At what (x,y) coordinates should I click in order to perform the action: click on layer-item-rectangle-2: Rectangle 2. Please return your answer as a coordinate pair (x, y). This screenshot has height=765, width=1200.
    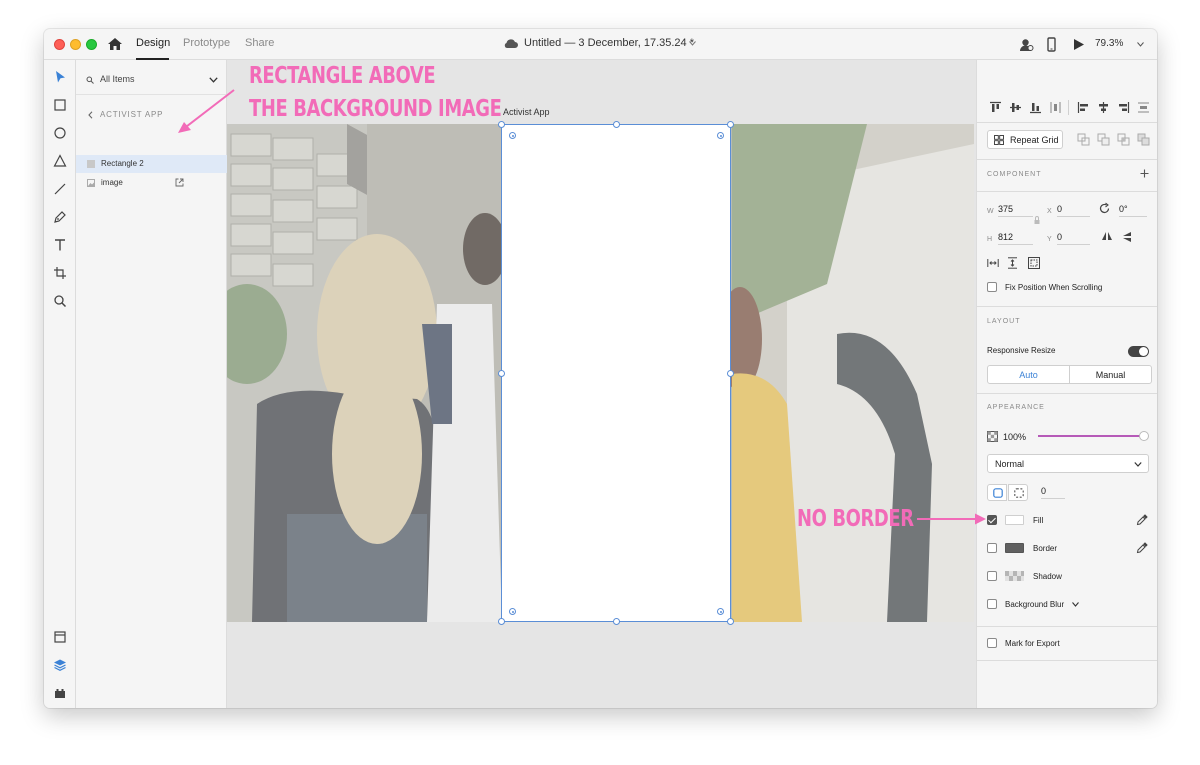
    Looking at the image, I should click on (151, 164).